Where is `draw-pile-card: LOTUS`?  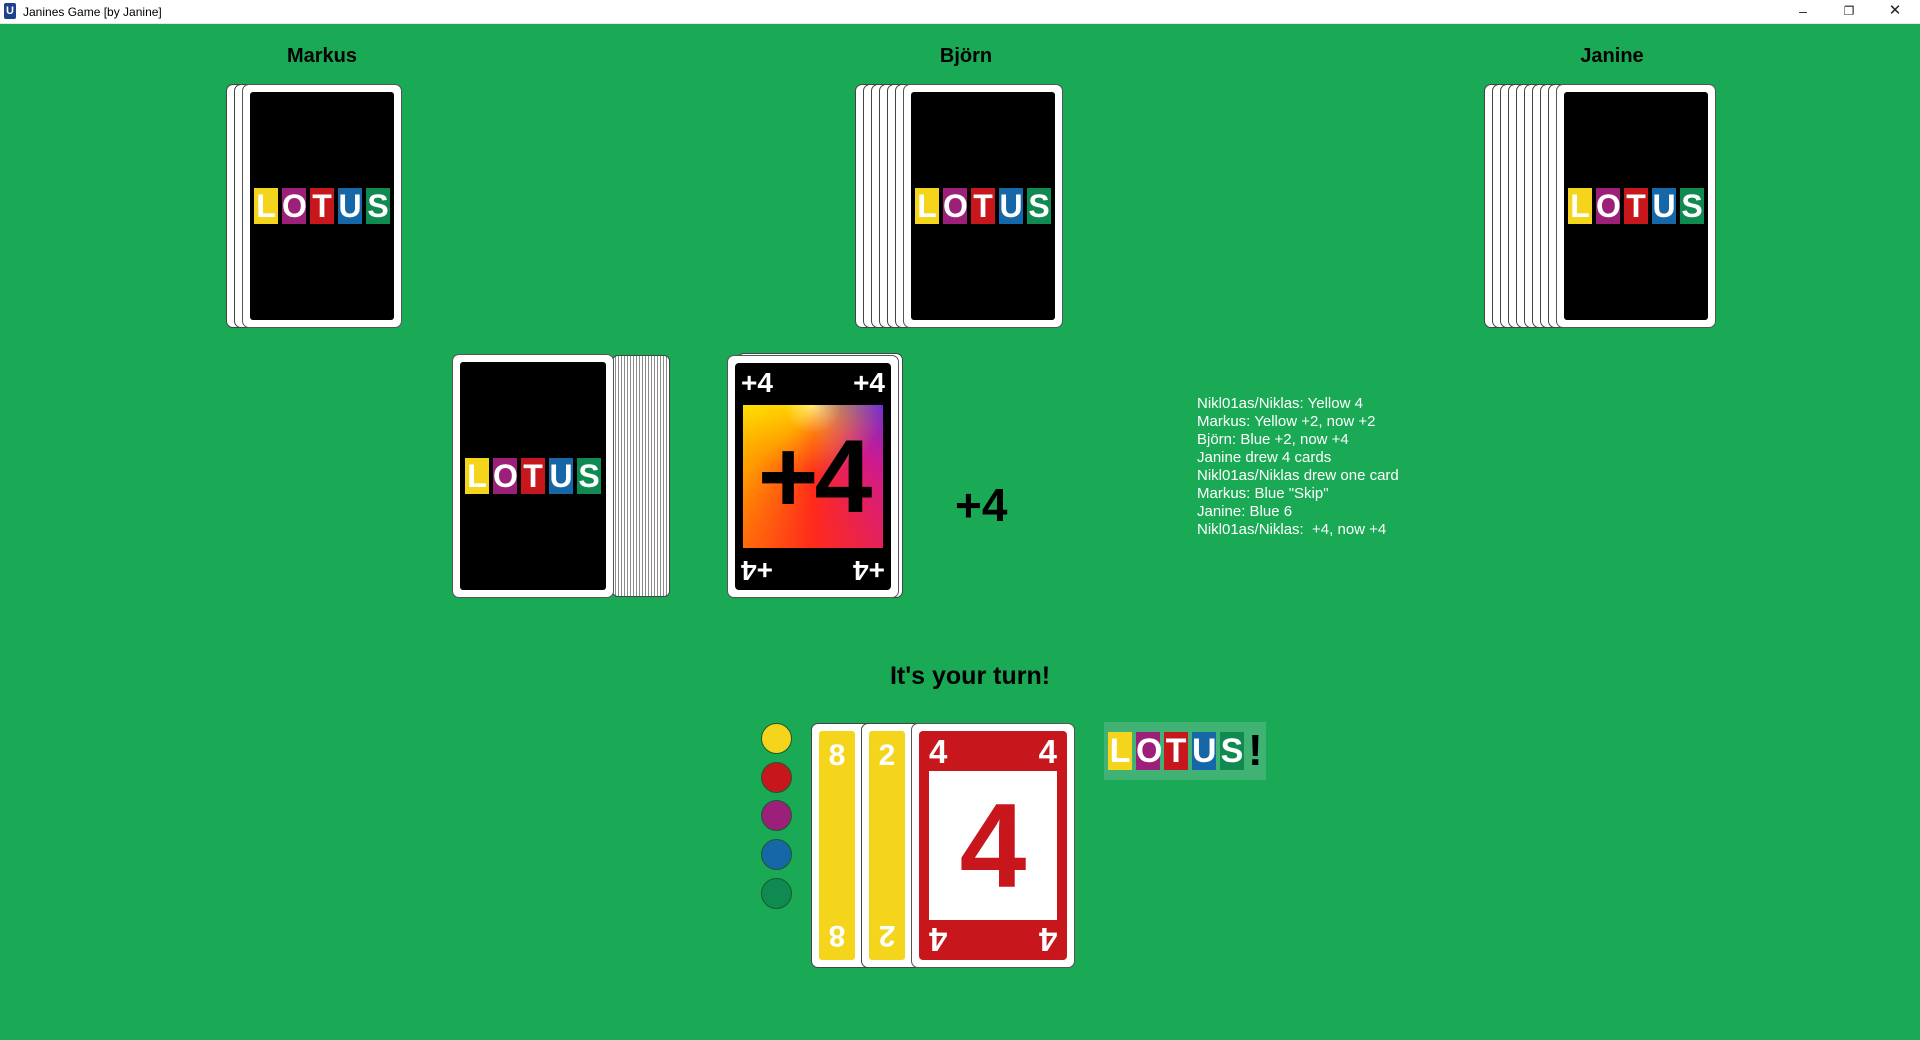
draw-pile-card: LOTUS is located at coordinates (533, 476).